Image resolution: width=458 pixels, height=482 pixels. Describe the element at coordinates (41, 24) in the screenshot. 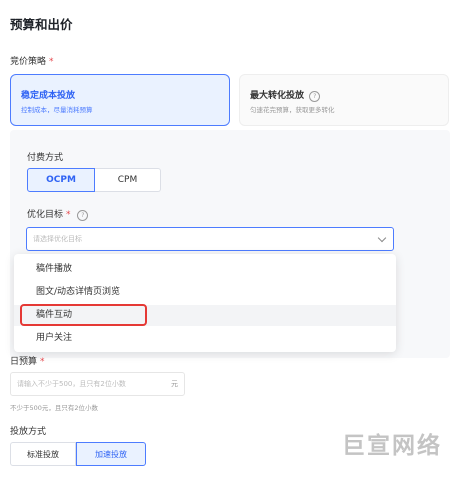

I see `section-title: 预算和出价` at that location.